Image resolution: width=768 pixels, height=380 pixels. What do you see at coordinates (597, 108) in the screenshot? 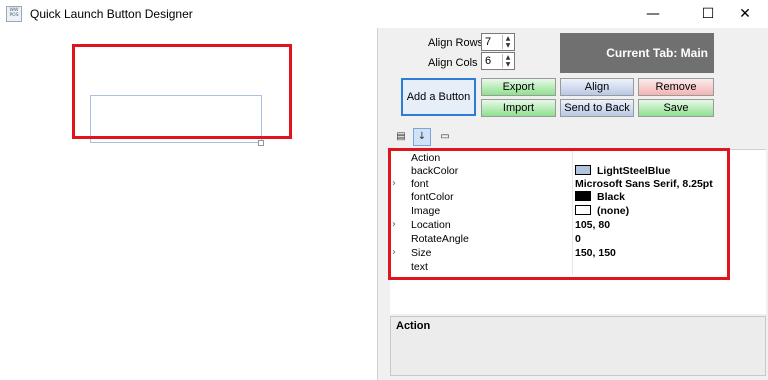
I see `send-to-back-button: Send to Back` at bounding box center [597, 108].